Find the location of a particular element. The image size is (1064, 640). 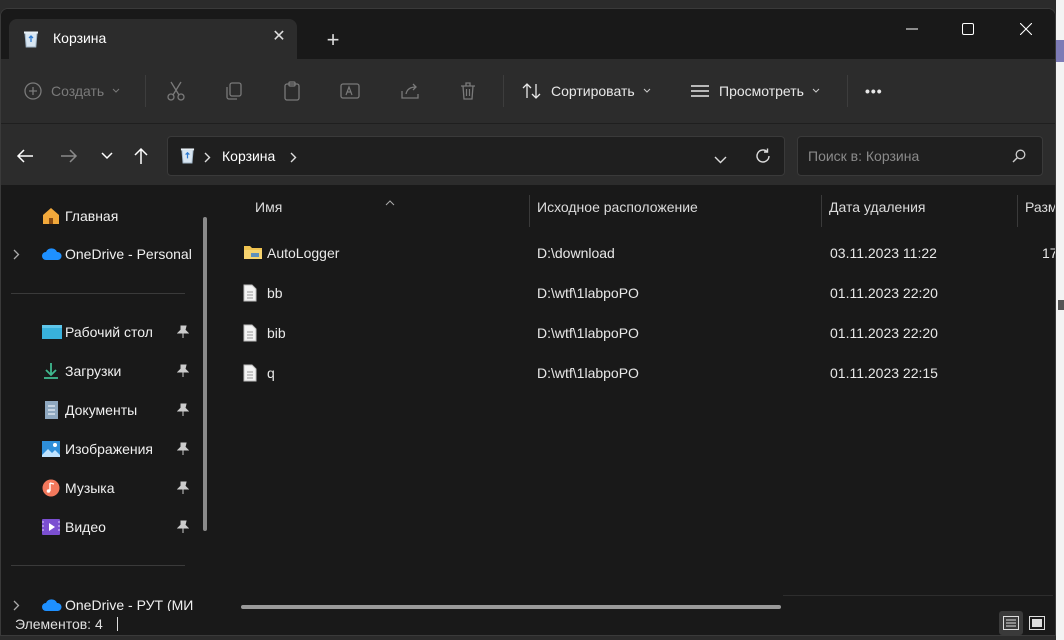

new-tab-button: + is located at coordinates (333, 41).